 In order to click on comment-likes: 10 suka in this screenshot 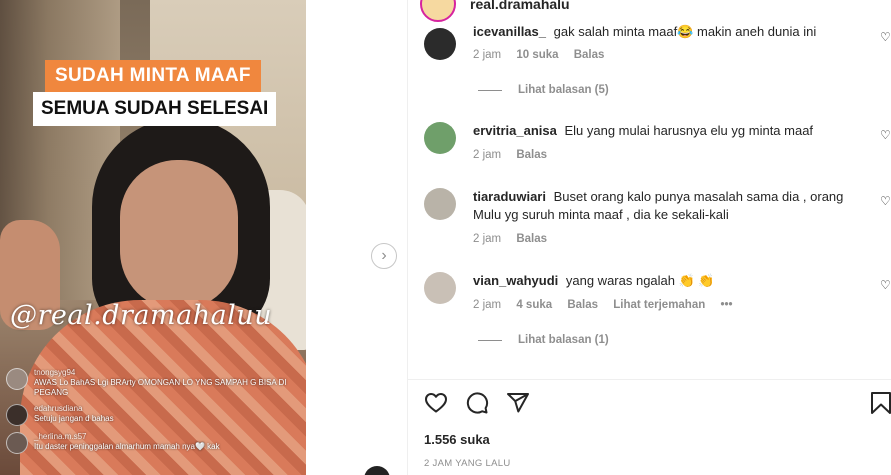, I will do `click(537, 55)`.